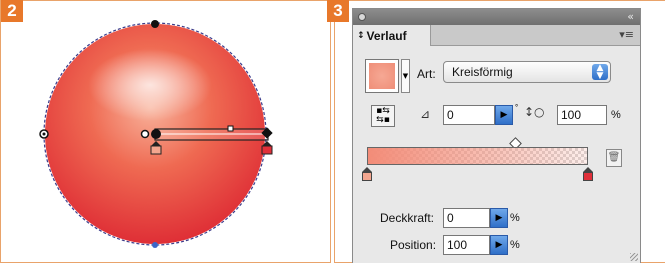  What do you see at coordinates (482, 72) in the screenshot?
I see `gradient-type-value: Kreisförmig` at bounding box center [482, 72].